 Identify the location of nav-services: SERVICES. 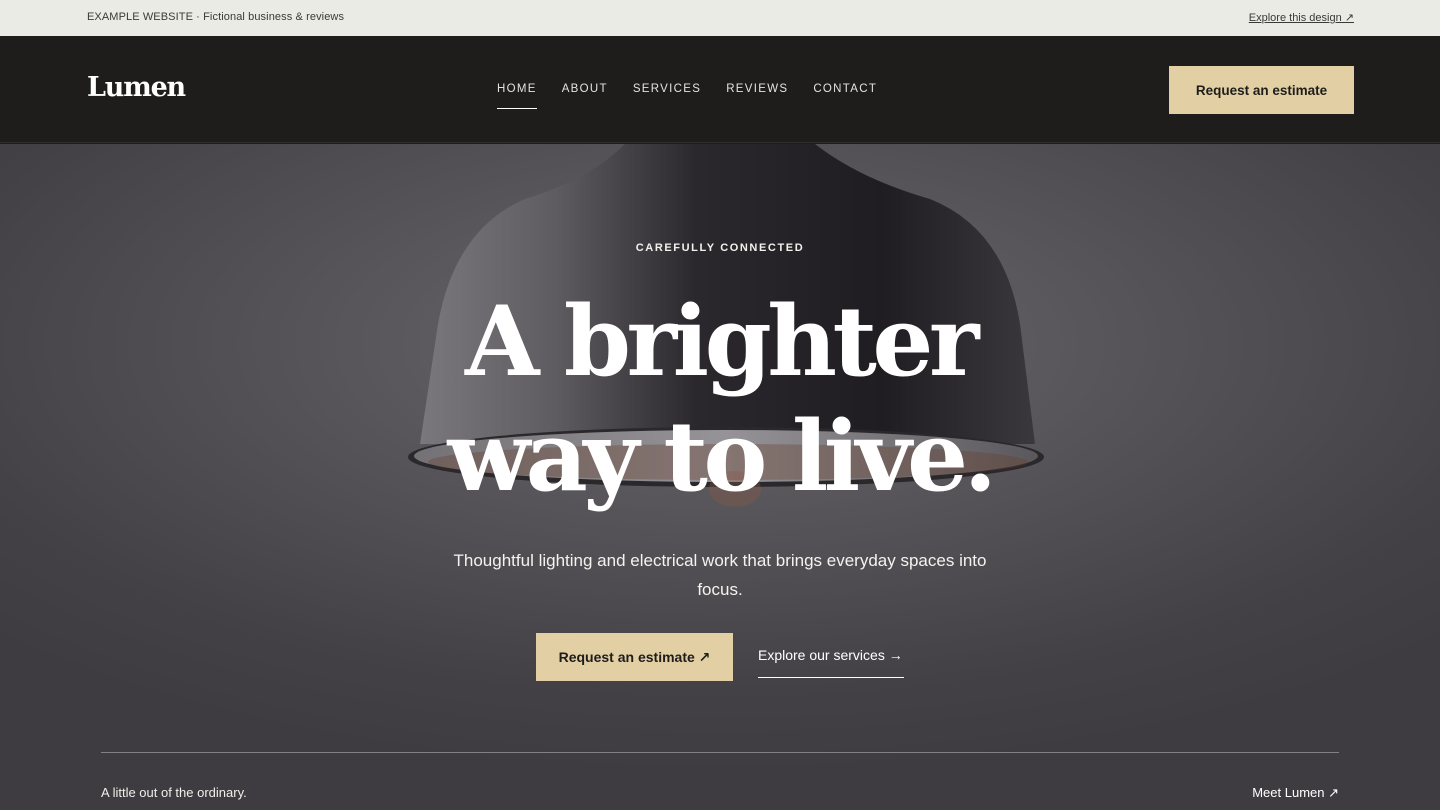
(667, 96).